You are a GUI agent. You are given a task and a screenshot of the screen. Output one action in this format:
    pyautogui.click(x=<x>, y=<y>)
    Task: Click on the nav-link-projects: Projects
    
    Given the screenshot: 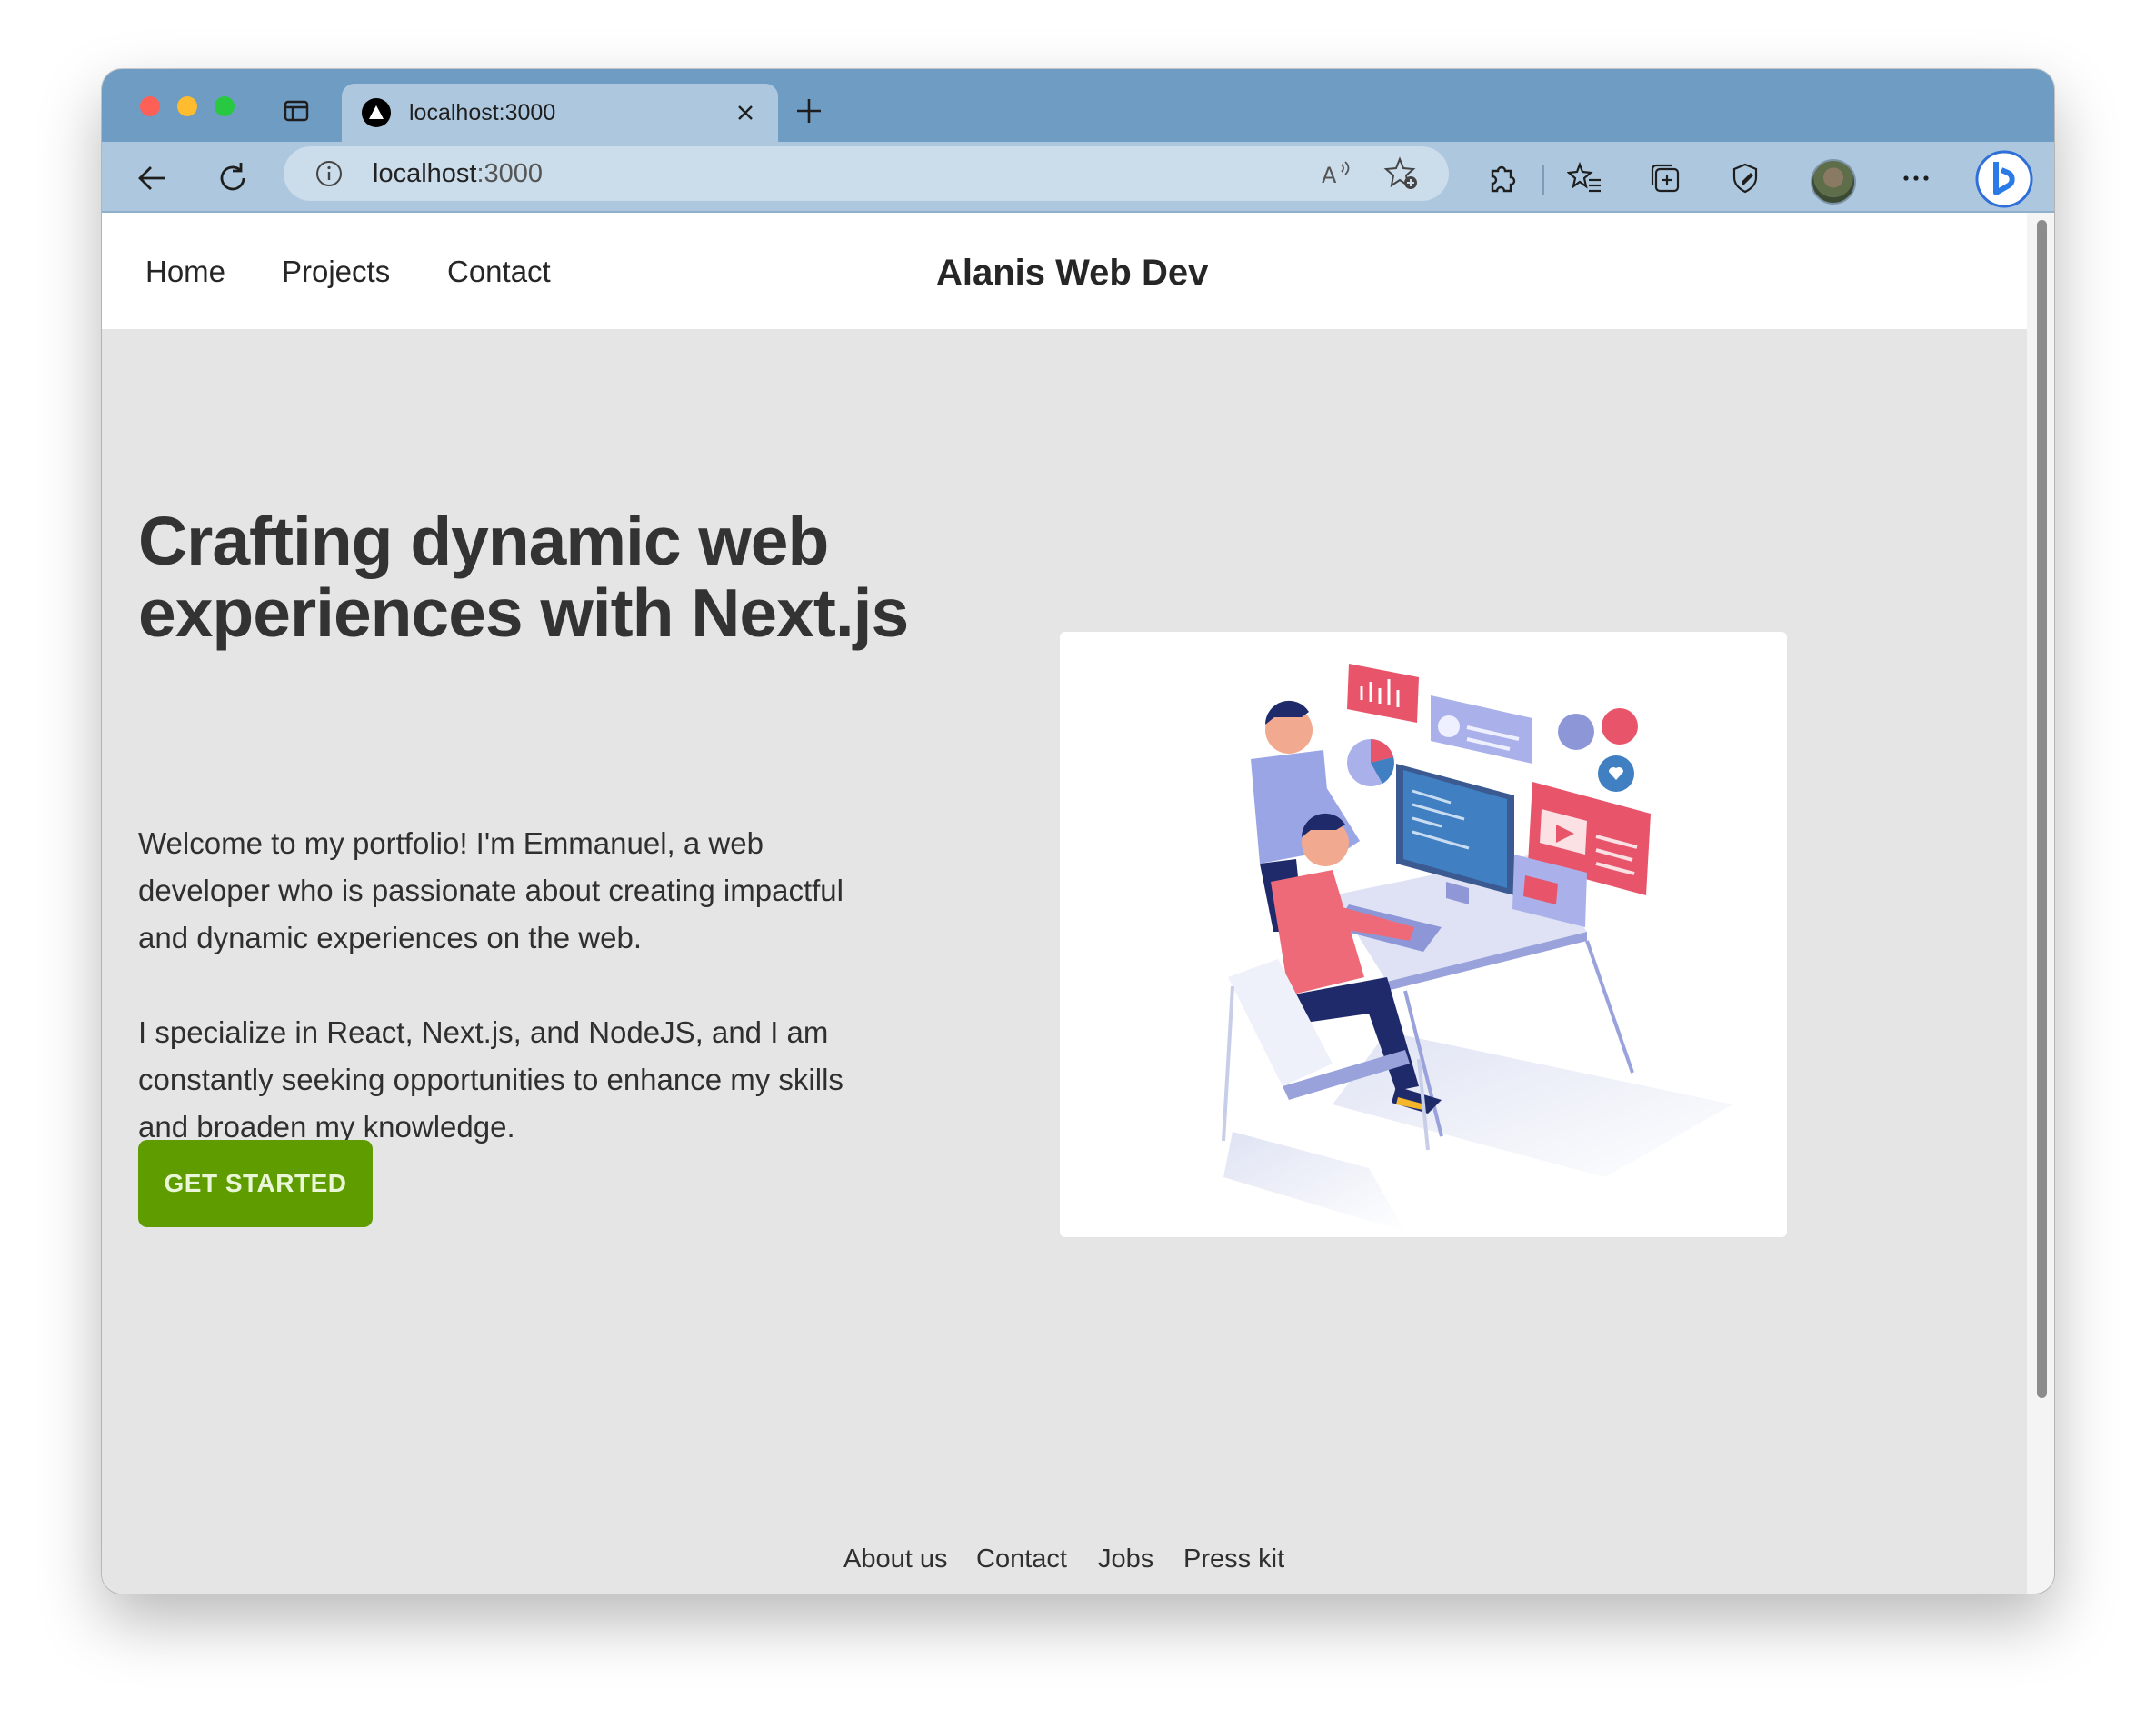 What is the action you would take?
    pyautogui.click(x=336, y=272)
    